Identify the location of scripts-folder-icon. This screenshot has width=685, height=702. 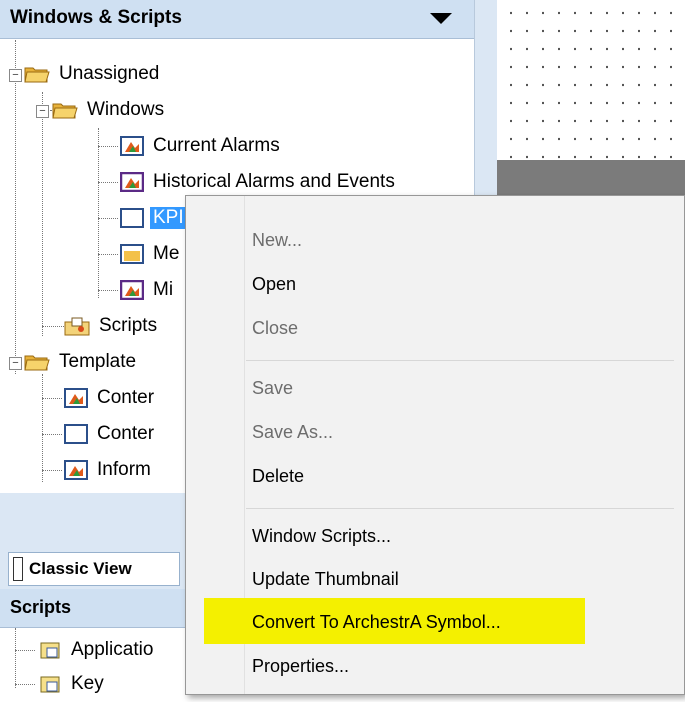
(77, 326).